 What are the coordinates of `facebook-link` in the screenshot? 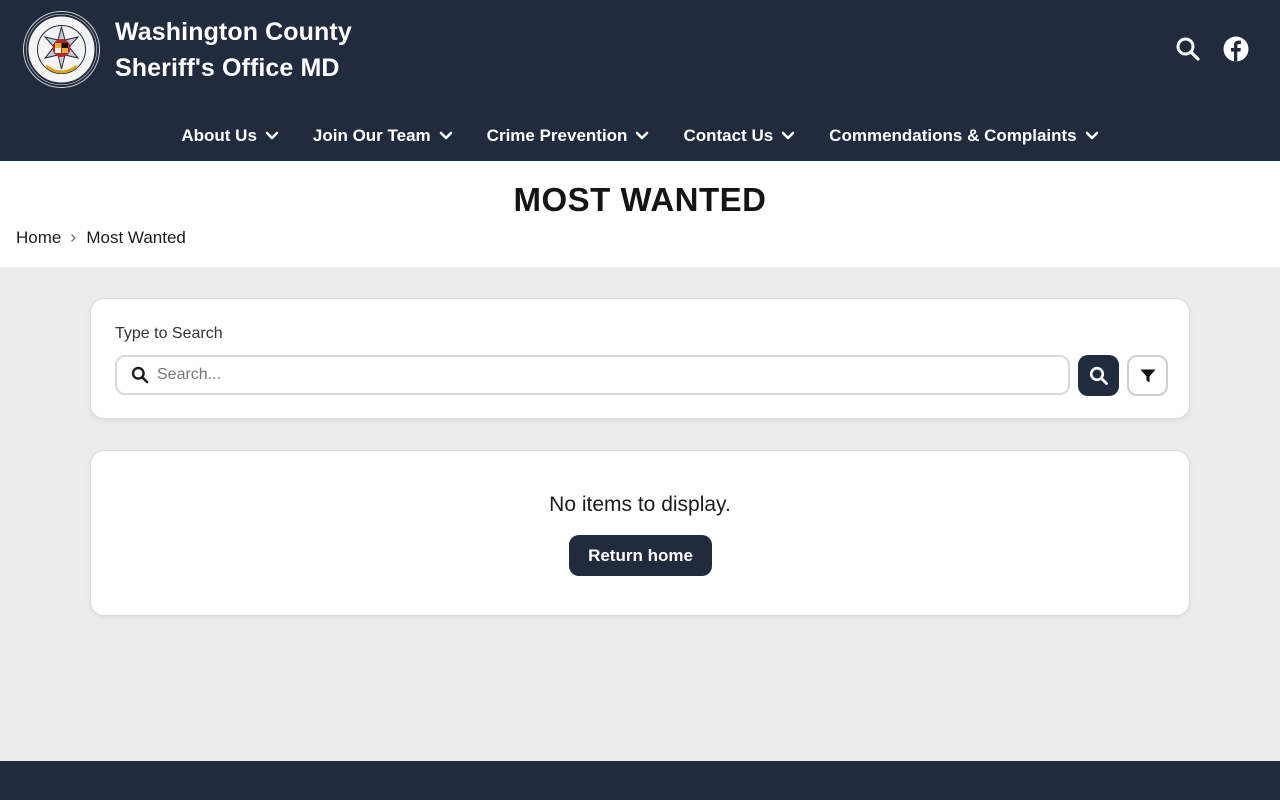 It's located at (1236, 49).